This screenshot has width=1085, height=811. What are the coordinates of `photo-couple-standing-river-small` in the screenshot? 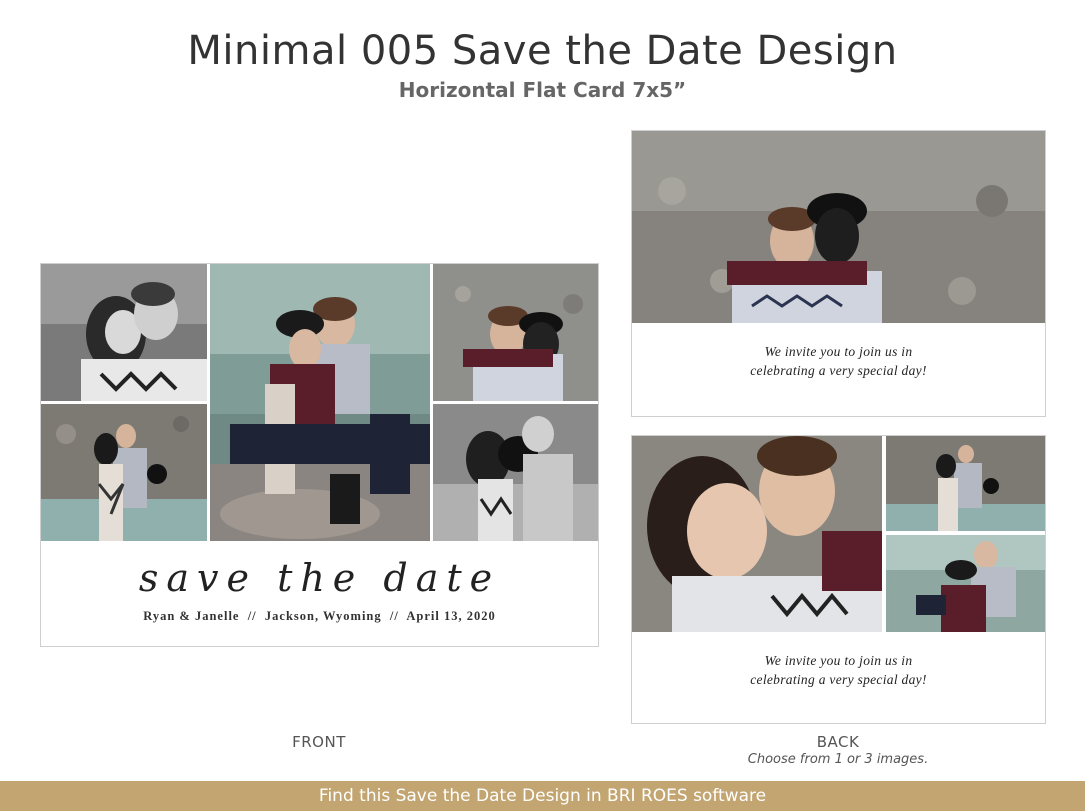 It's located at (965, 483).